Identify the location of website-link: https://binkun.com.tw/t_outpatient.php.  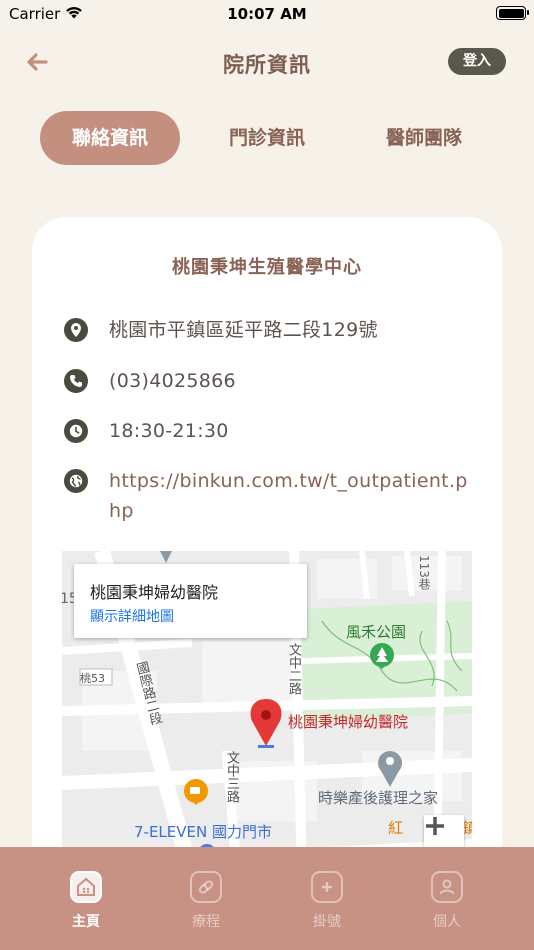
(289, 496).